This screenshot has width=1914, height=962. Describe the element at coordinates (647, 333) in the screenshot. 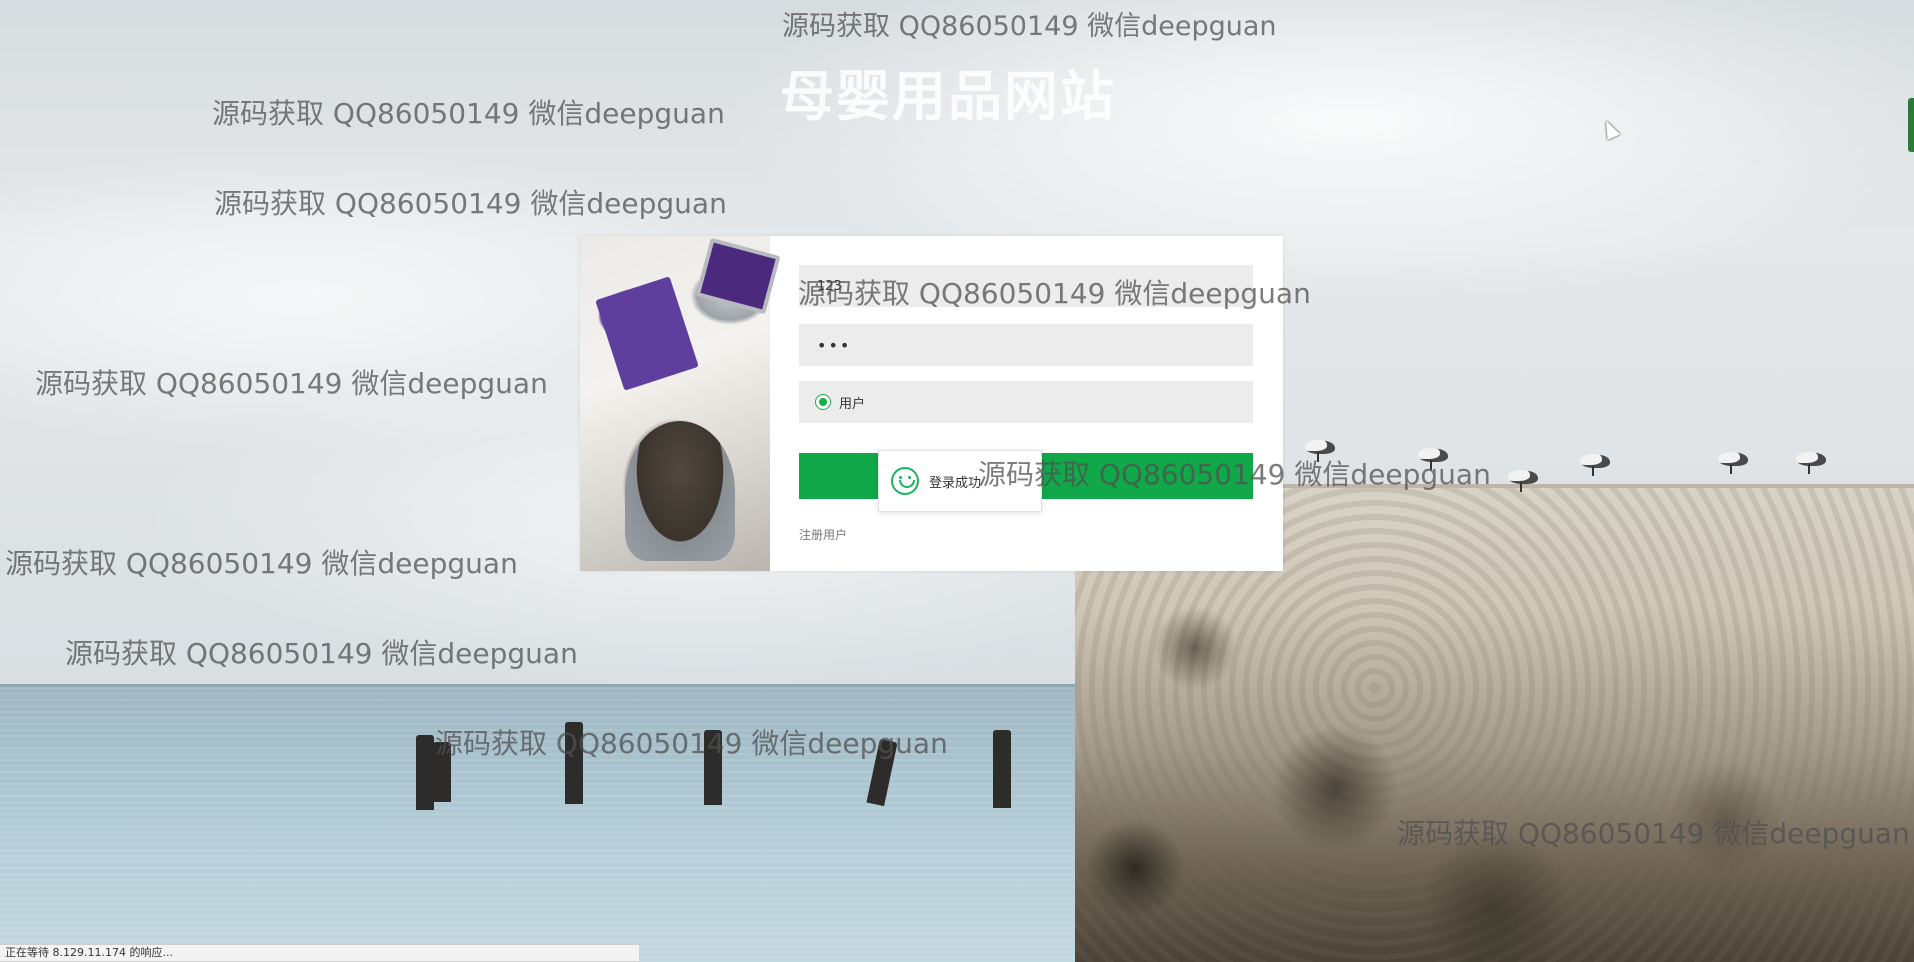

I see `photo-notebook` at that location.